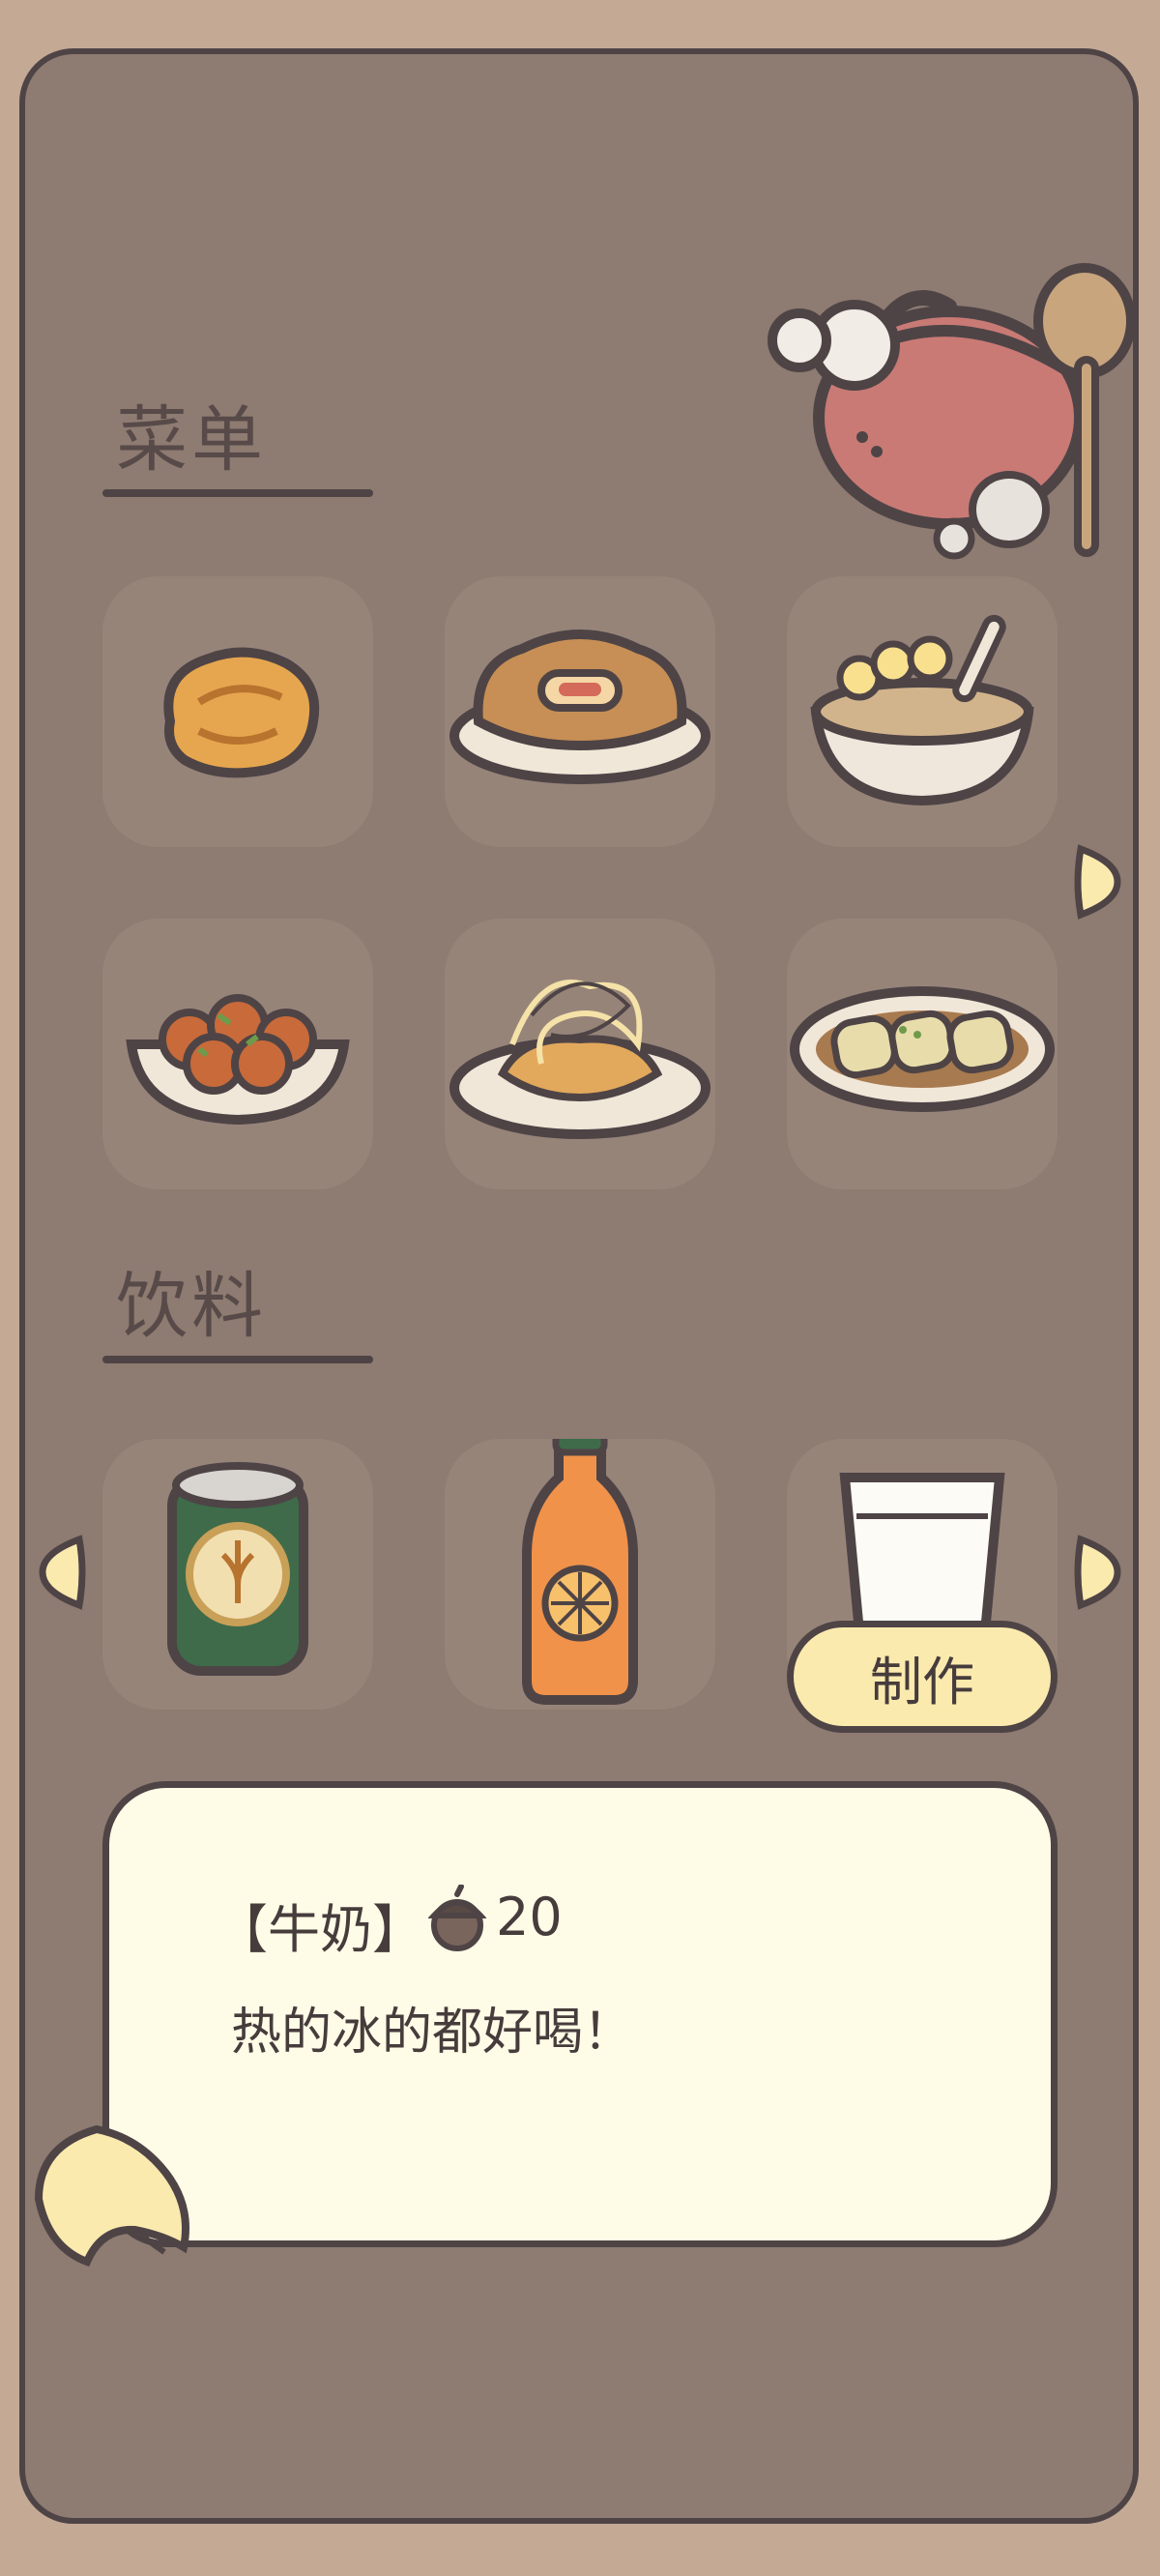  Describe the element at coordinates (238, 1060) in the screenshot. I see `takoyaki-plate-icon` at that location.